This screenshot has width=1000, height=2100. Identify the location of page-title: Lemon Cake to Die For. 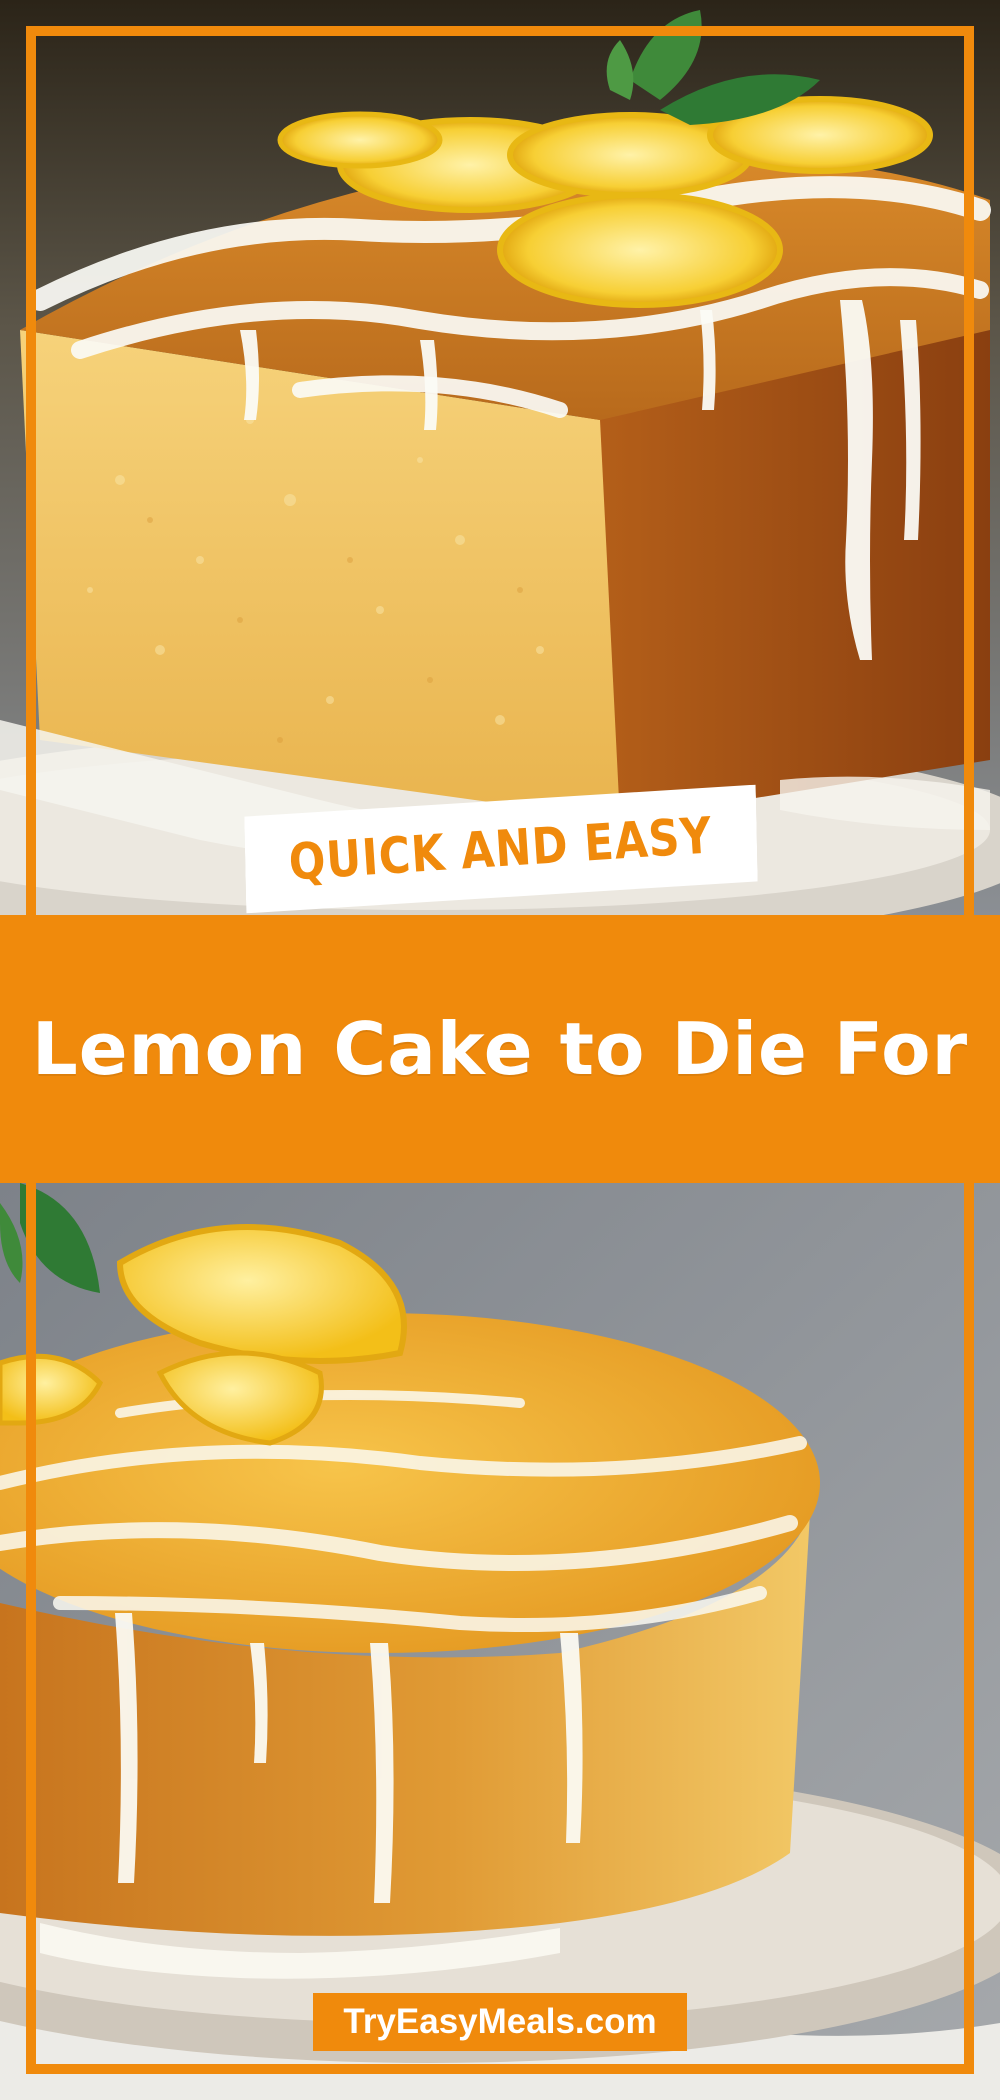
(500, 1049).